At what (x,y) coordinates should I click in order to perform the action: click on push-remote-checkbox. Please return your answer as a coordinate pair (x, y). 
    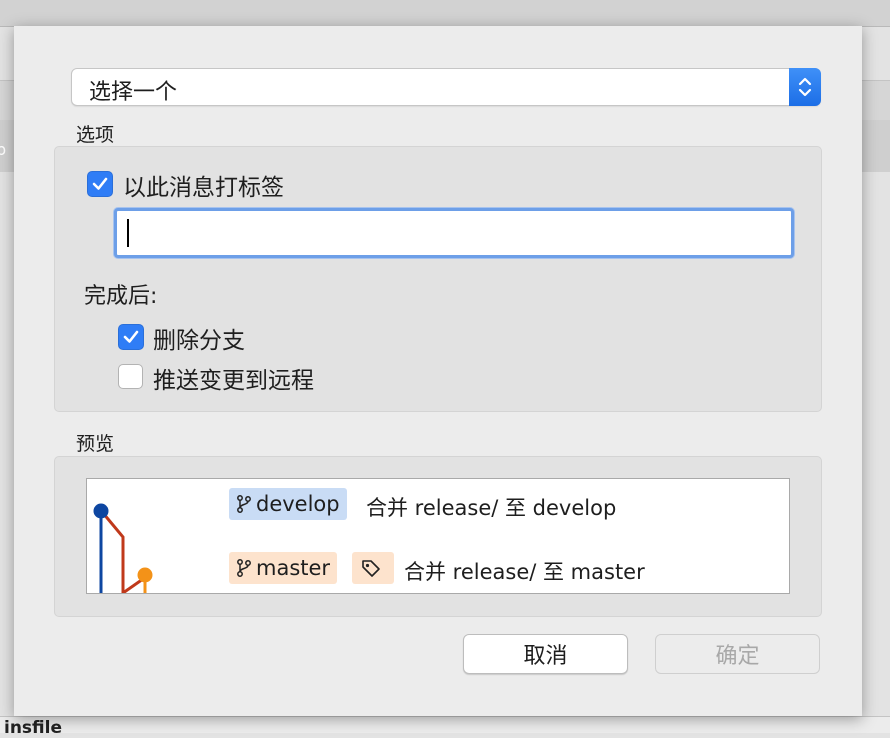
    Looking at the image, I should click on (130, 376).